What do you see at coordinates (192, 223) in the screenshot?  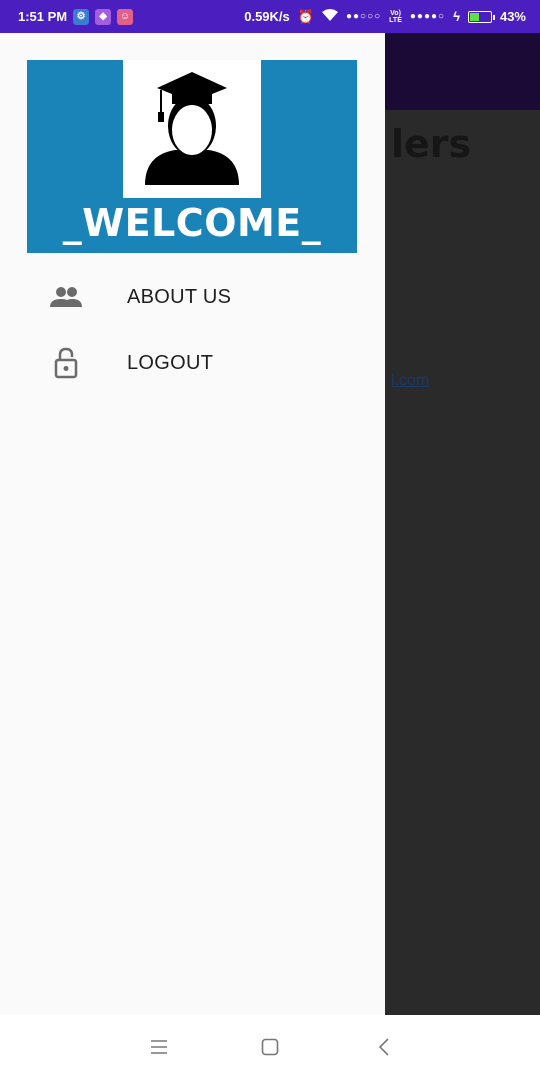 I see `welcome-text: _WELCOME_` at bounding box center [192, 223].